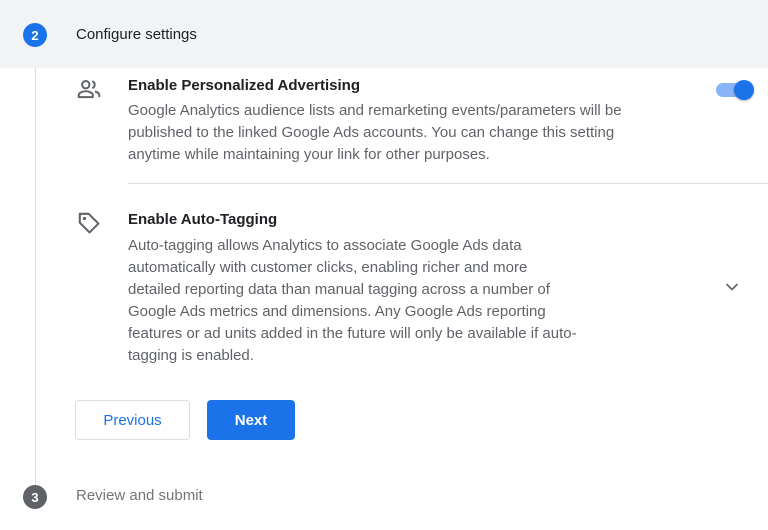 The image size is (768, 530). I want to click on personalized-advertising-title: Enable Personalized Advertising, so click(244, 85).